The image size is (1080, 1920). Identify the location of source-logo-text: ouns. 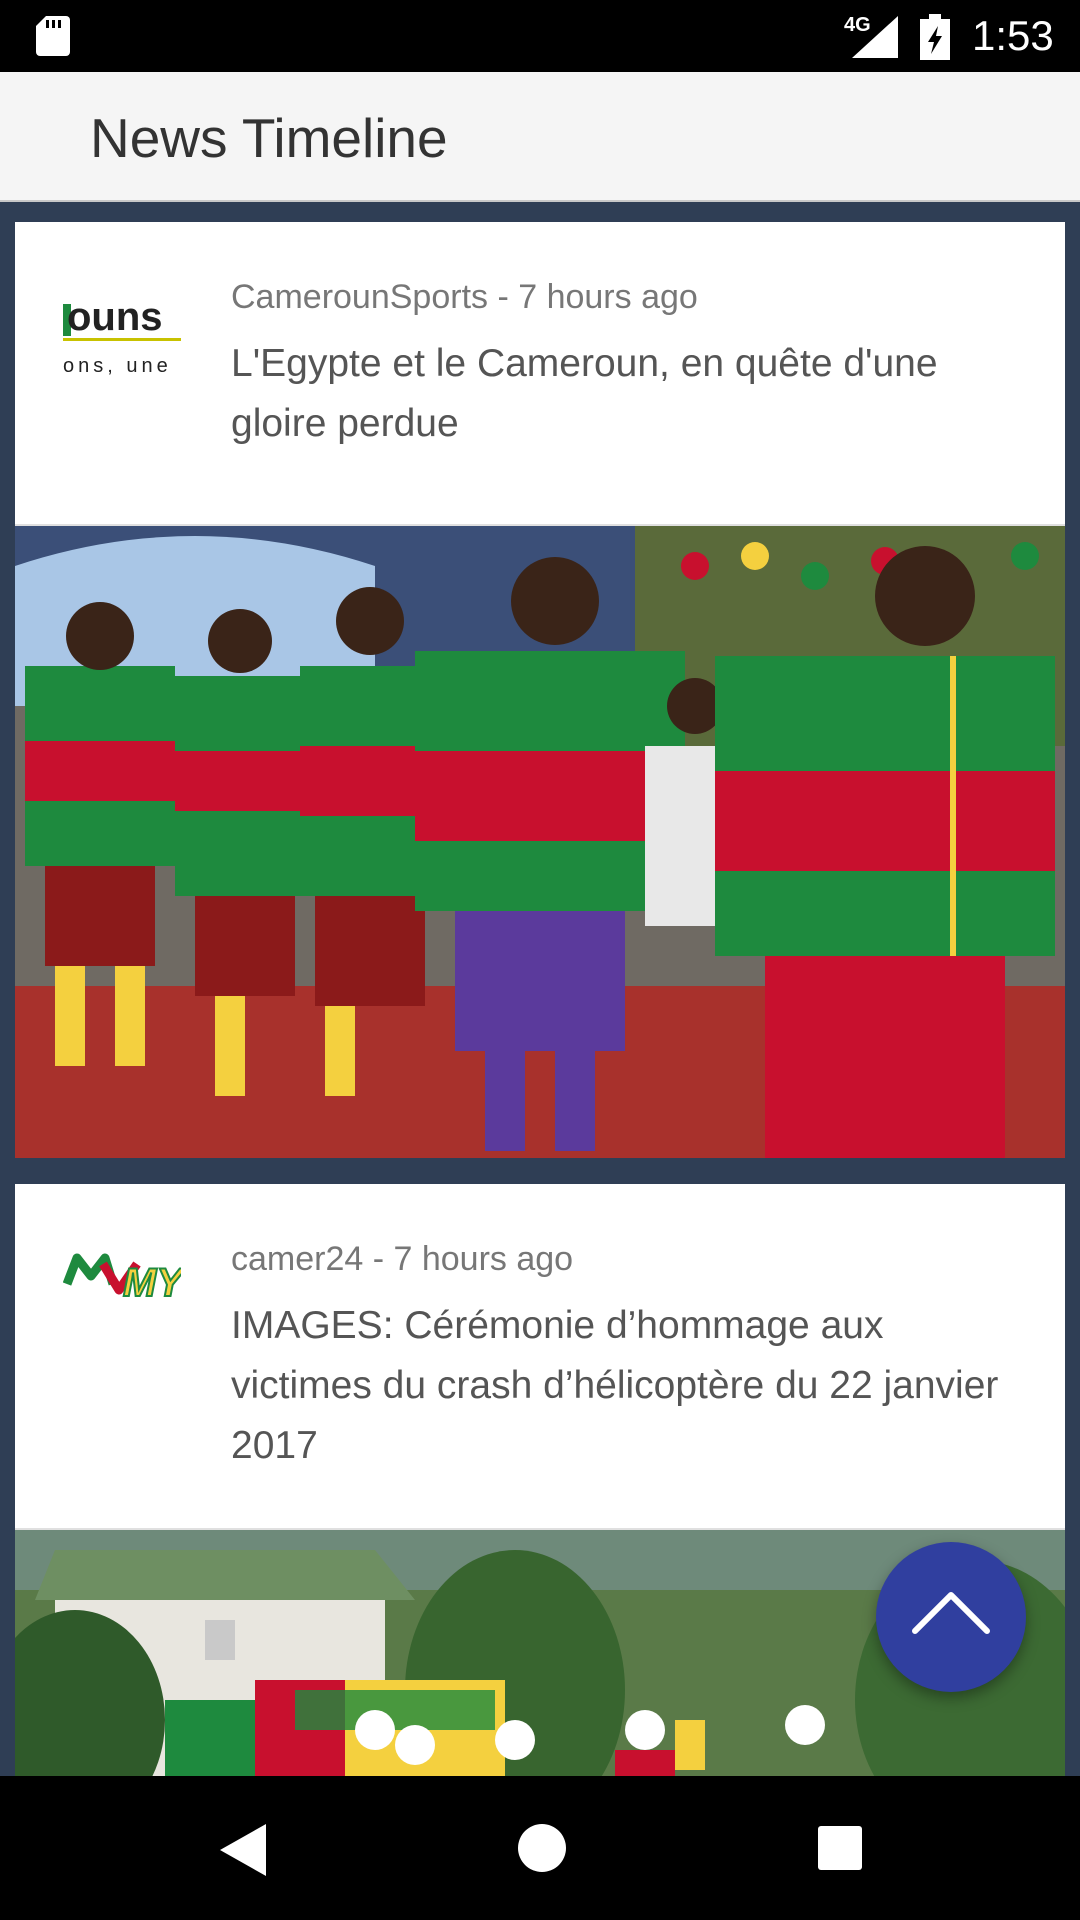
(115, 317).